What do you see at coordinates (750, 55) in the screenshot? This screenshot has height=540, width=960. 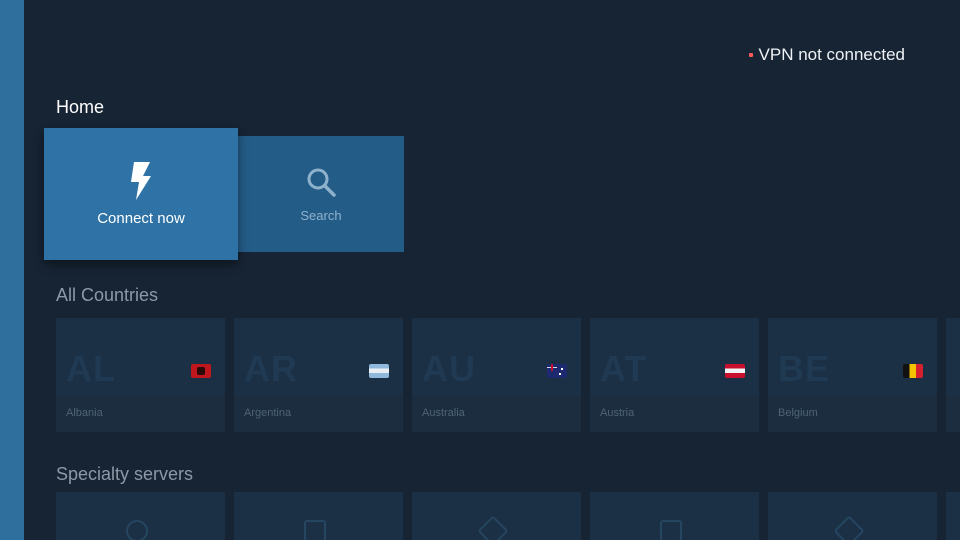 I see `status-dot-icon` at bounding box center [750, 55].